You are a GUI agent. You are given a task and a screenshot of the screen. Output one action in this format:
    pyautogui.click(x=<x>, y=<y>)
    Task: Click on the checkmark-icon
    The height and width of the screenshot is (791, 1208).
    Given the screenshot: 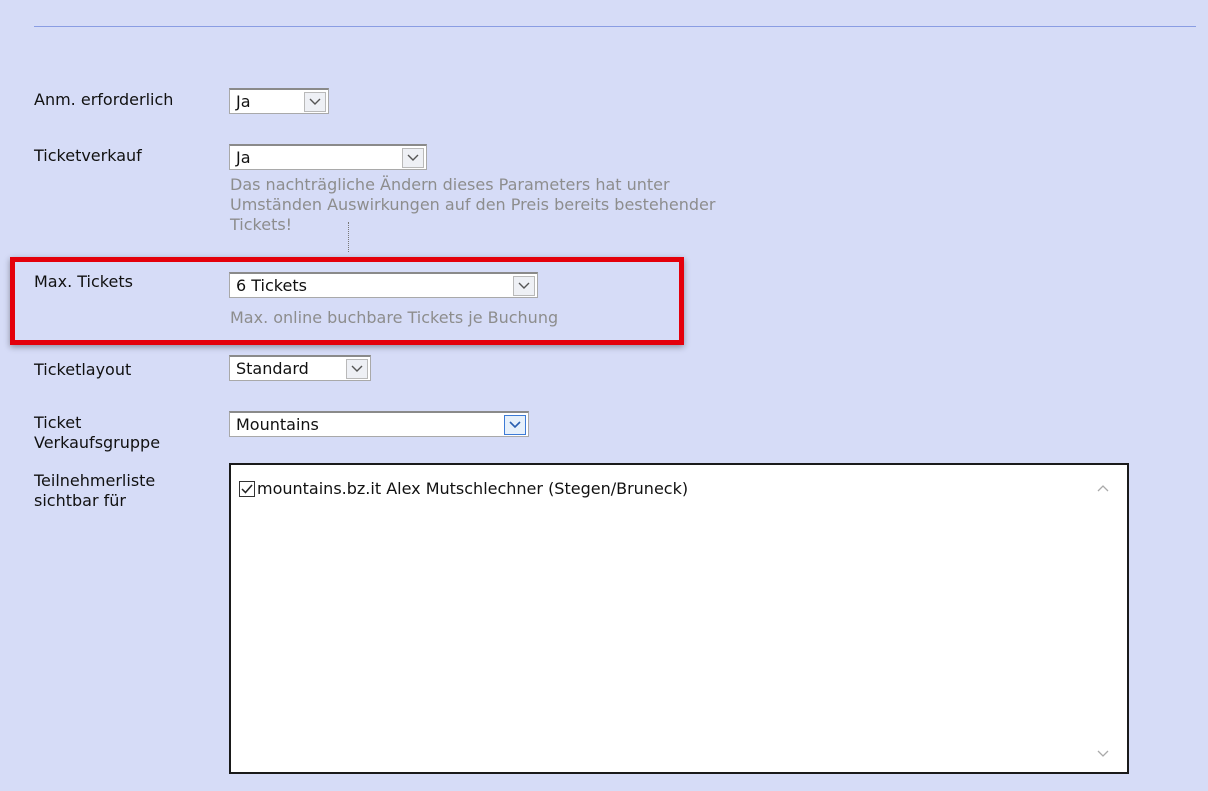 What is the action you would take?
    pyautogui.click(x=247, y=489)
    